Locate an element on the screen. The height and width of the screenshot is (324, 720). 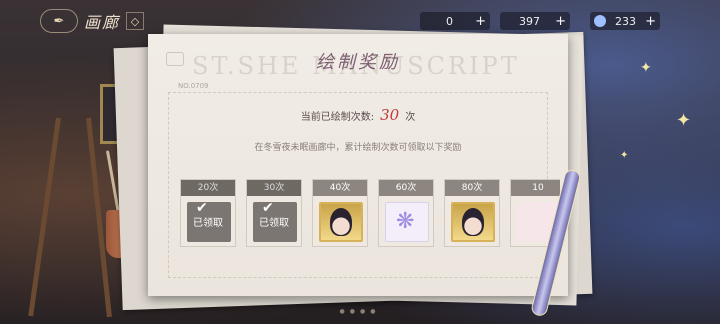
reward-description: 在冬雪夜未眠画廊中，累计绘制次数可领取以下奖励 is located at coordinates (358, 148).